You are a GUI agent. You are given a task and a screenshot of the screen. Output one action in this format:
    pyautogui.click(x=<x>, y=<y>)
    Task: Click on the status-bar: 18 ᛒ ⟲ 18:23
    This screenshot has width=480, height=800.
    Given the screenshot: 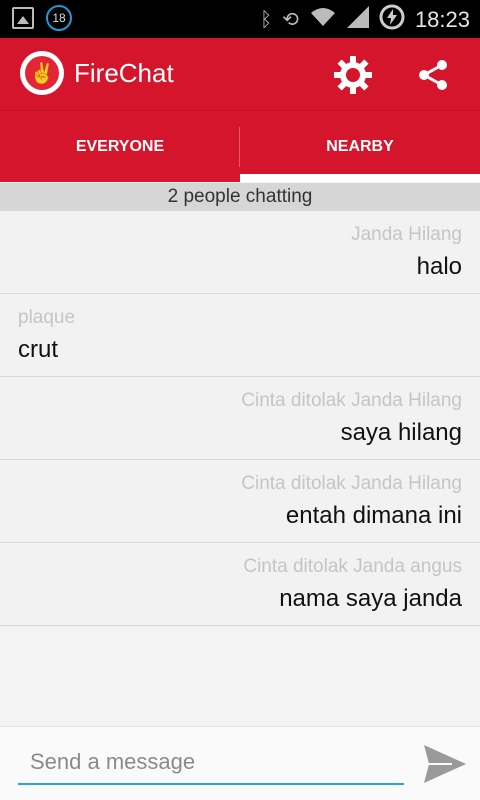 What is the action you would take?
    pyautogui.click(x=240, y=19)
    